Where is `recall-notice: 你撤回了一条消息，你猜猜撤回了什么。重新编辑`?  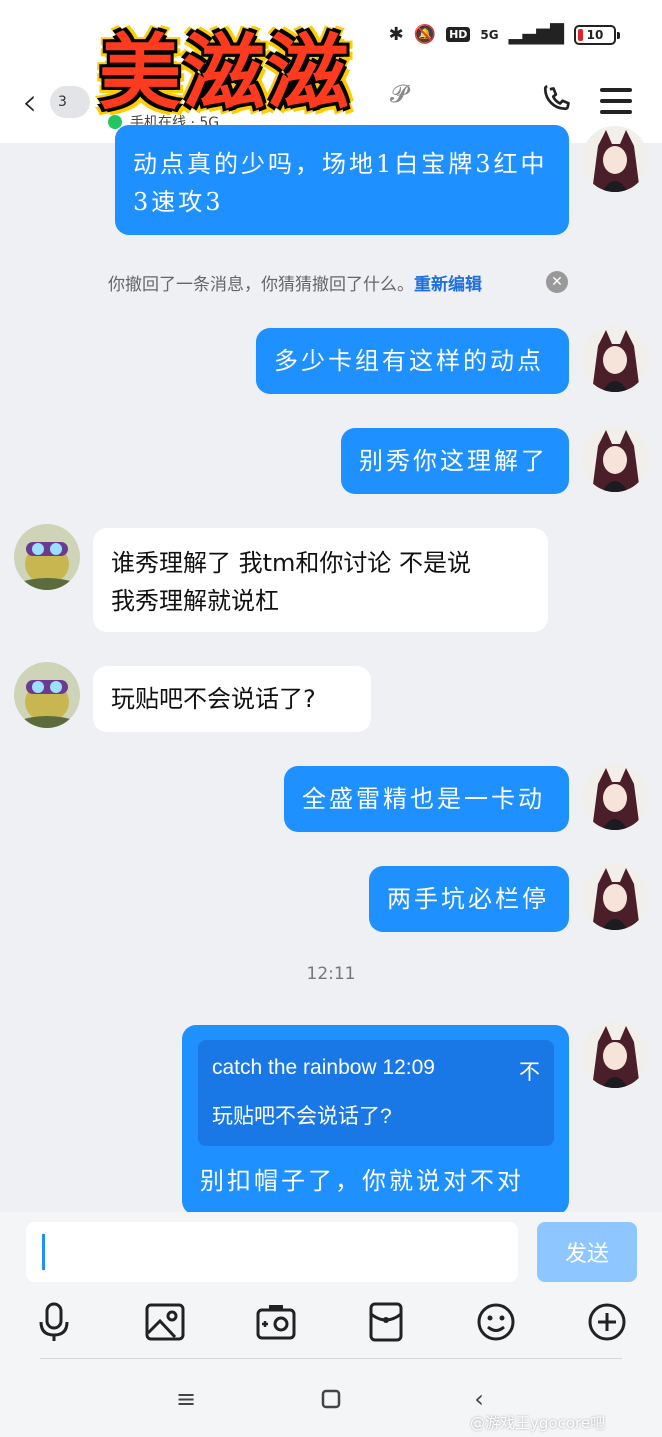
recall-notice: 你撤回了一条消息，你猜猜撤回了什么。重新编辑 is located at coordinates (295, 282).